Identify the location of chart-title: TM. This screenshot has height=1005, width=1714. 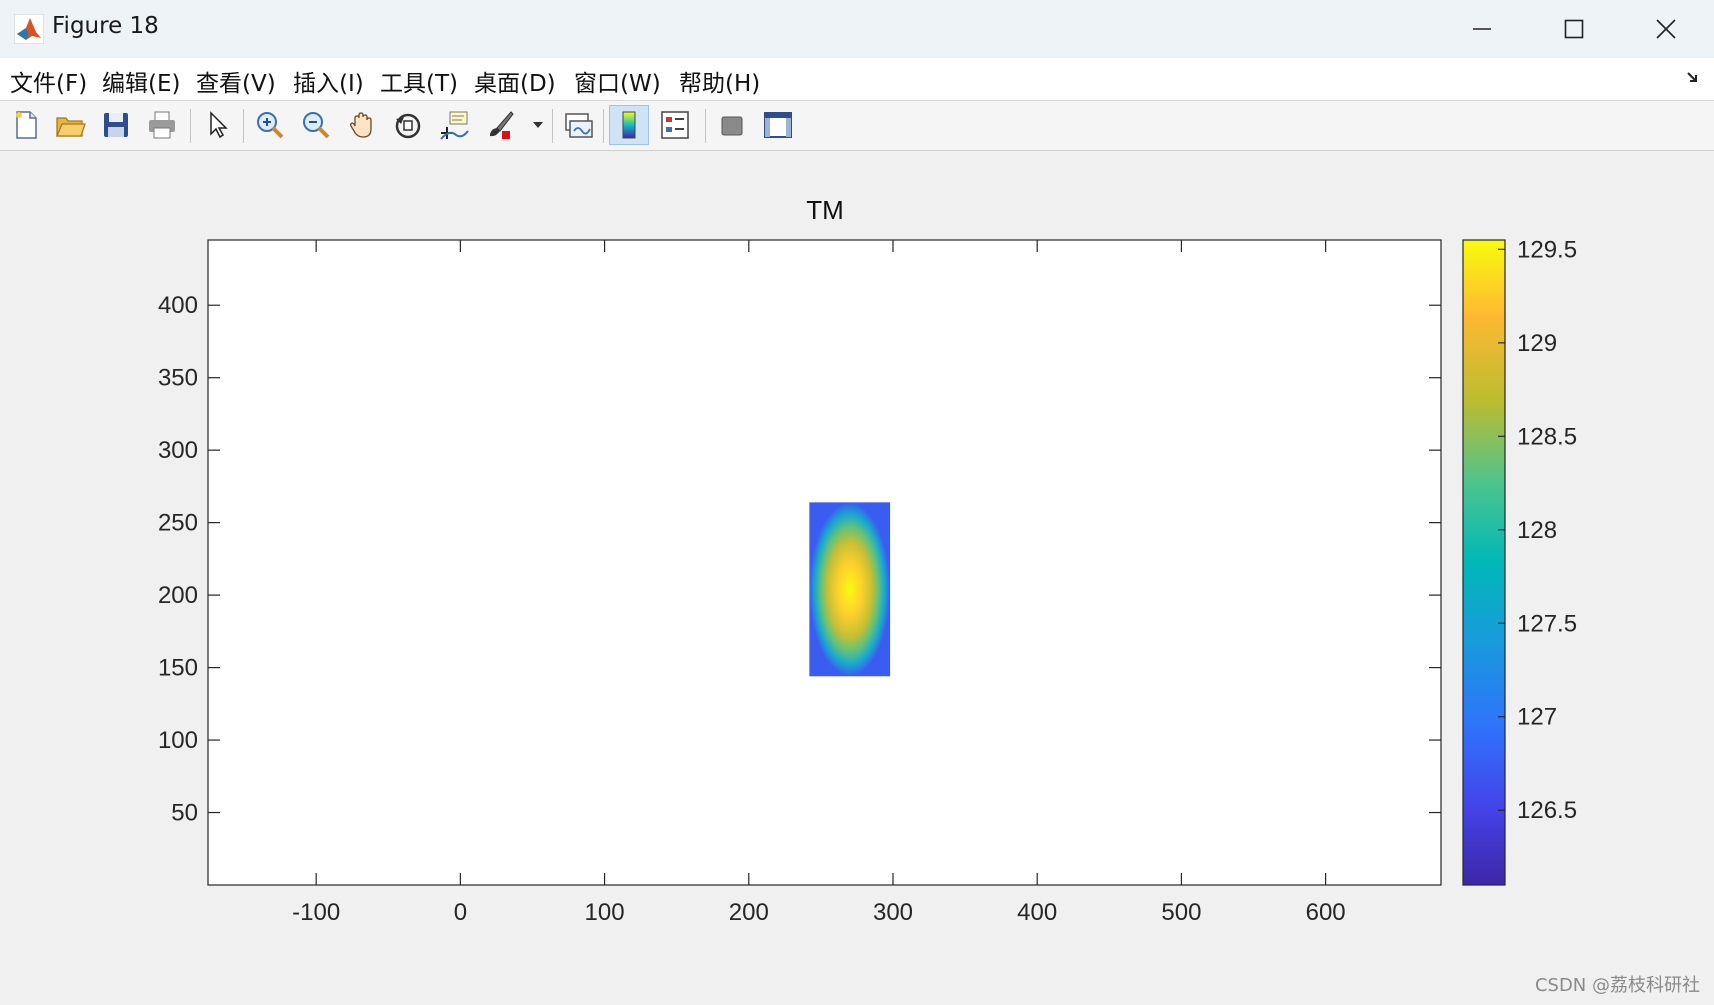
(825, 210).